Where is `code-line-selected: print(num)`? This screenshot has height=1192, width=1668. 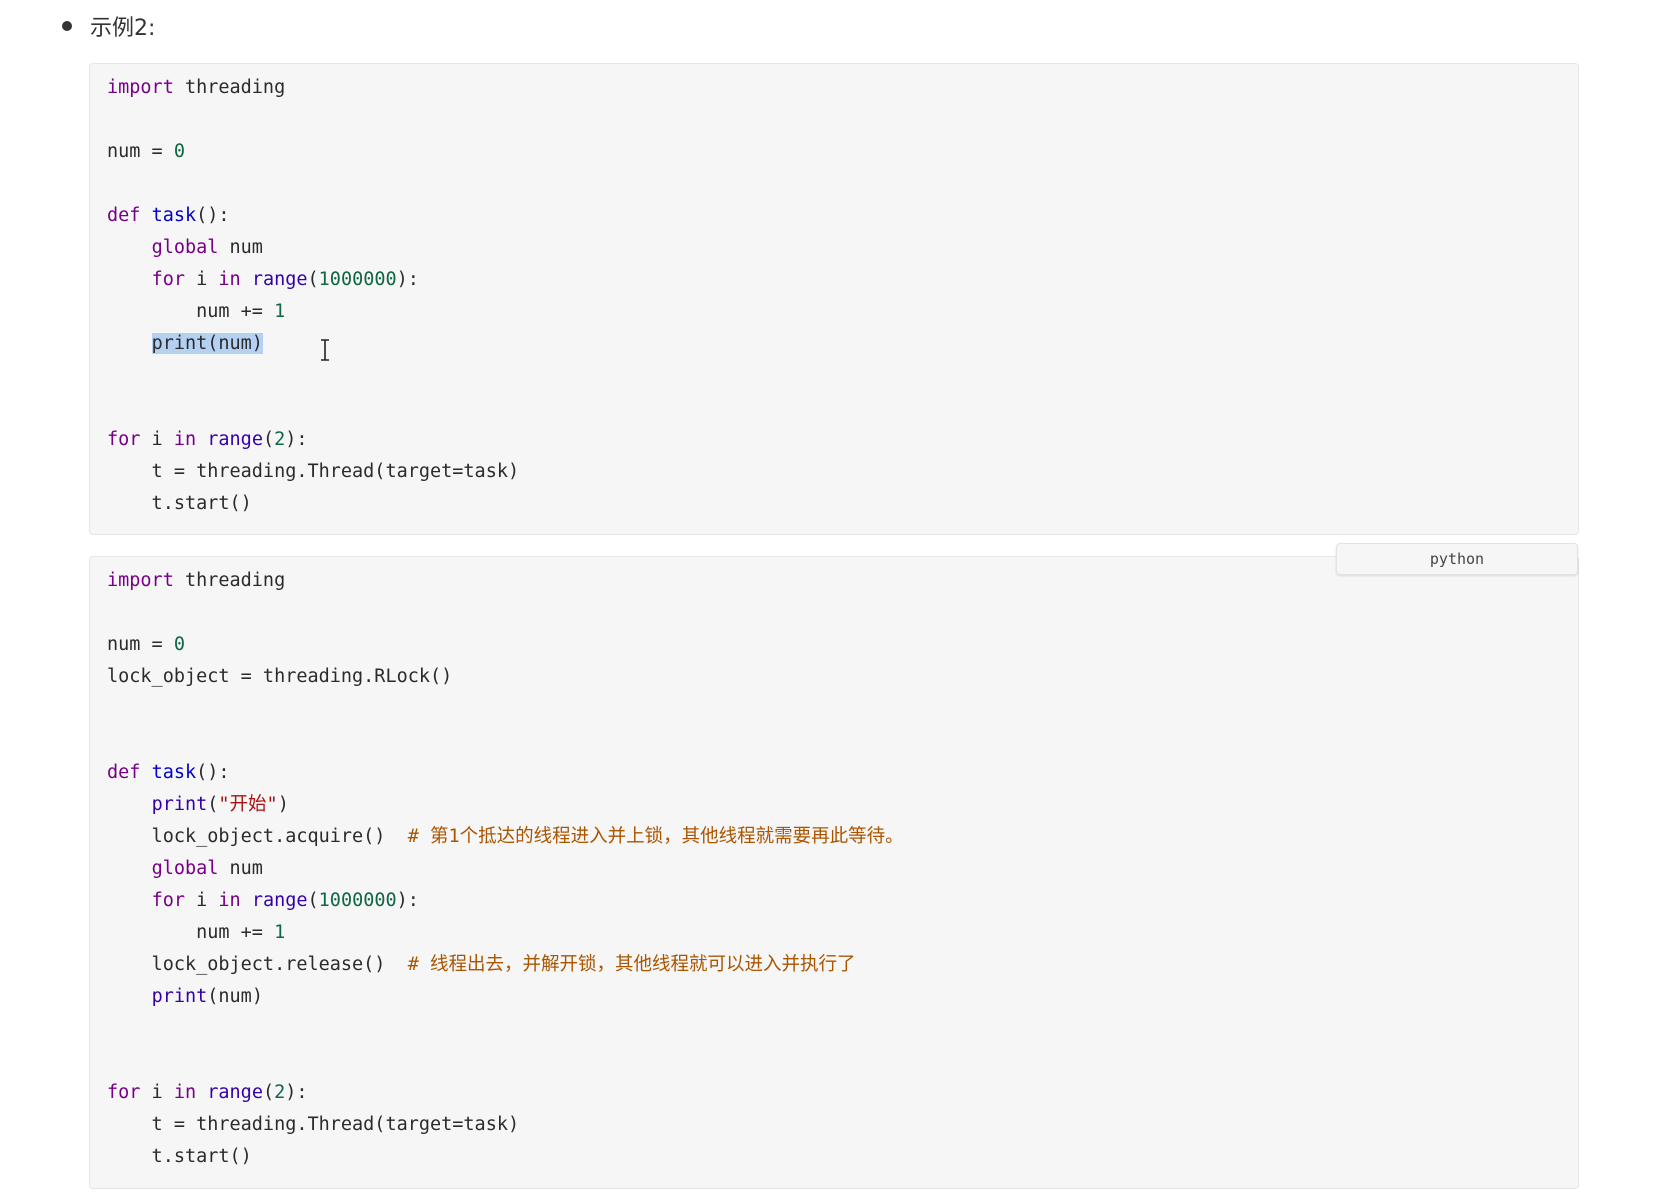 code-line-selected: print(num) is located at coordinates (185, 344).